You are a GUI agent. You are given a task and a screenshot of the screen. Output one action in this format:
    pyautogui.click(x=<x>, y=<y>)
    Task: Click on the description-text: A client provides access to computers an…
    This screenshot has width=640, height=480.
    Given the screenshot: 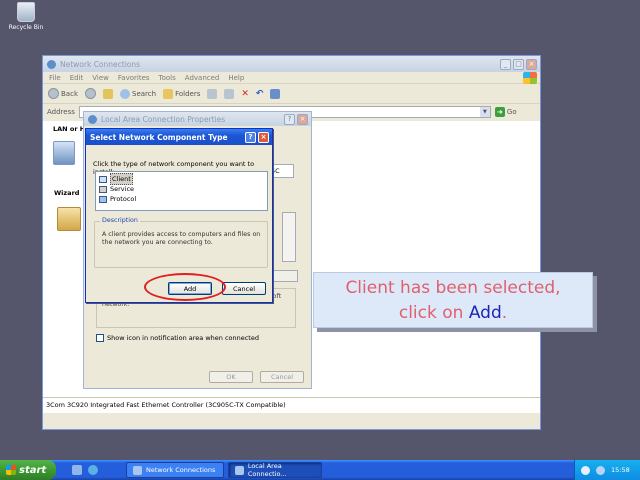 What is the action you would take?
    pyautogui.click(x=181, y=238)
    